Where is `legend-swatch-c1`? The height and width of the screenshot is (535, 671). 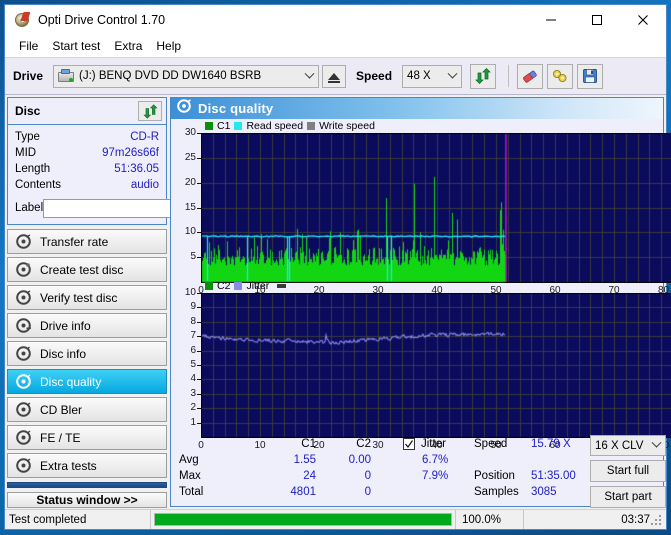 legend-swatch-c1 is located at coordinates (209, 126).